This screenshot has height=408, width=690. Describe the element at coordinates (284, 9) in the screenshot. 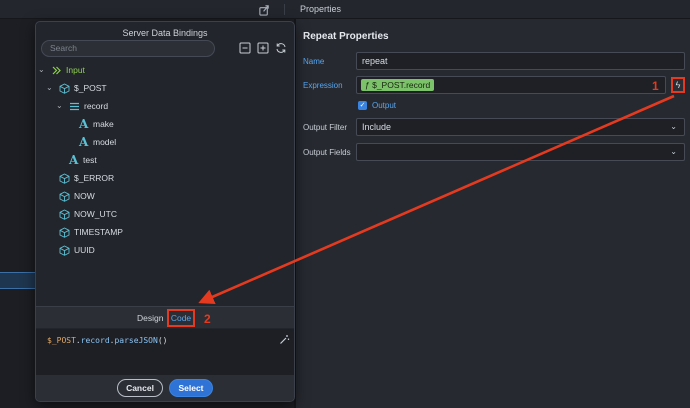

I see `toolbar-divider` at that location.